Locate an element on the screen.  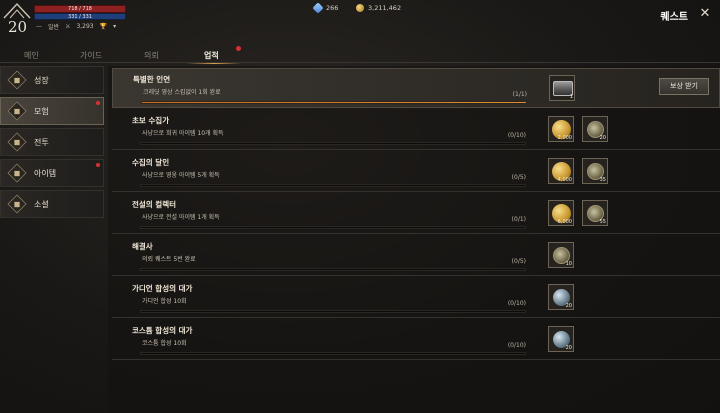
achievement-title: 초보 수집가 is located at coordinates (151, 120).